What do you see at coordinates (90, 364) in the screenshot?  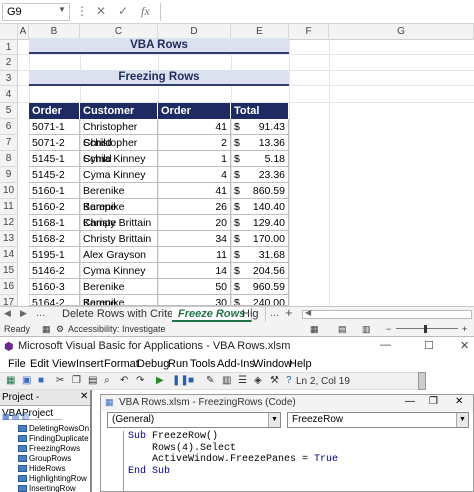 I see `menu-insert: Insert` at bounding box center [90, 364].